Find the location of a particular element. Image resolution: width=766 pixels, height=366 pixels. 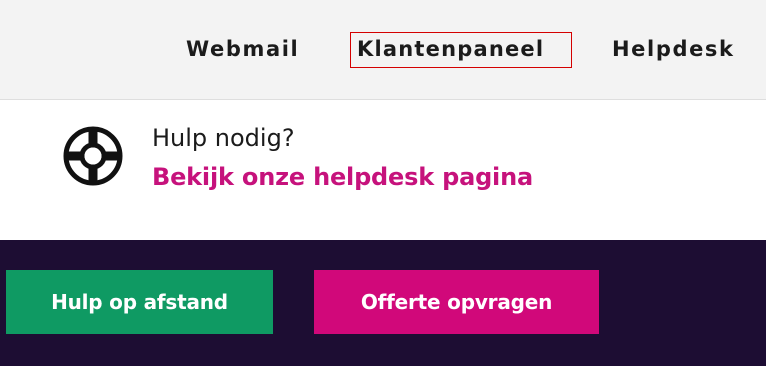

nav-link-klantenpaneel: Klantenpaneel is located at coordinates (461, 50).